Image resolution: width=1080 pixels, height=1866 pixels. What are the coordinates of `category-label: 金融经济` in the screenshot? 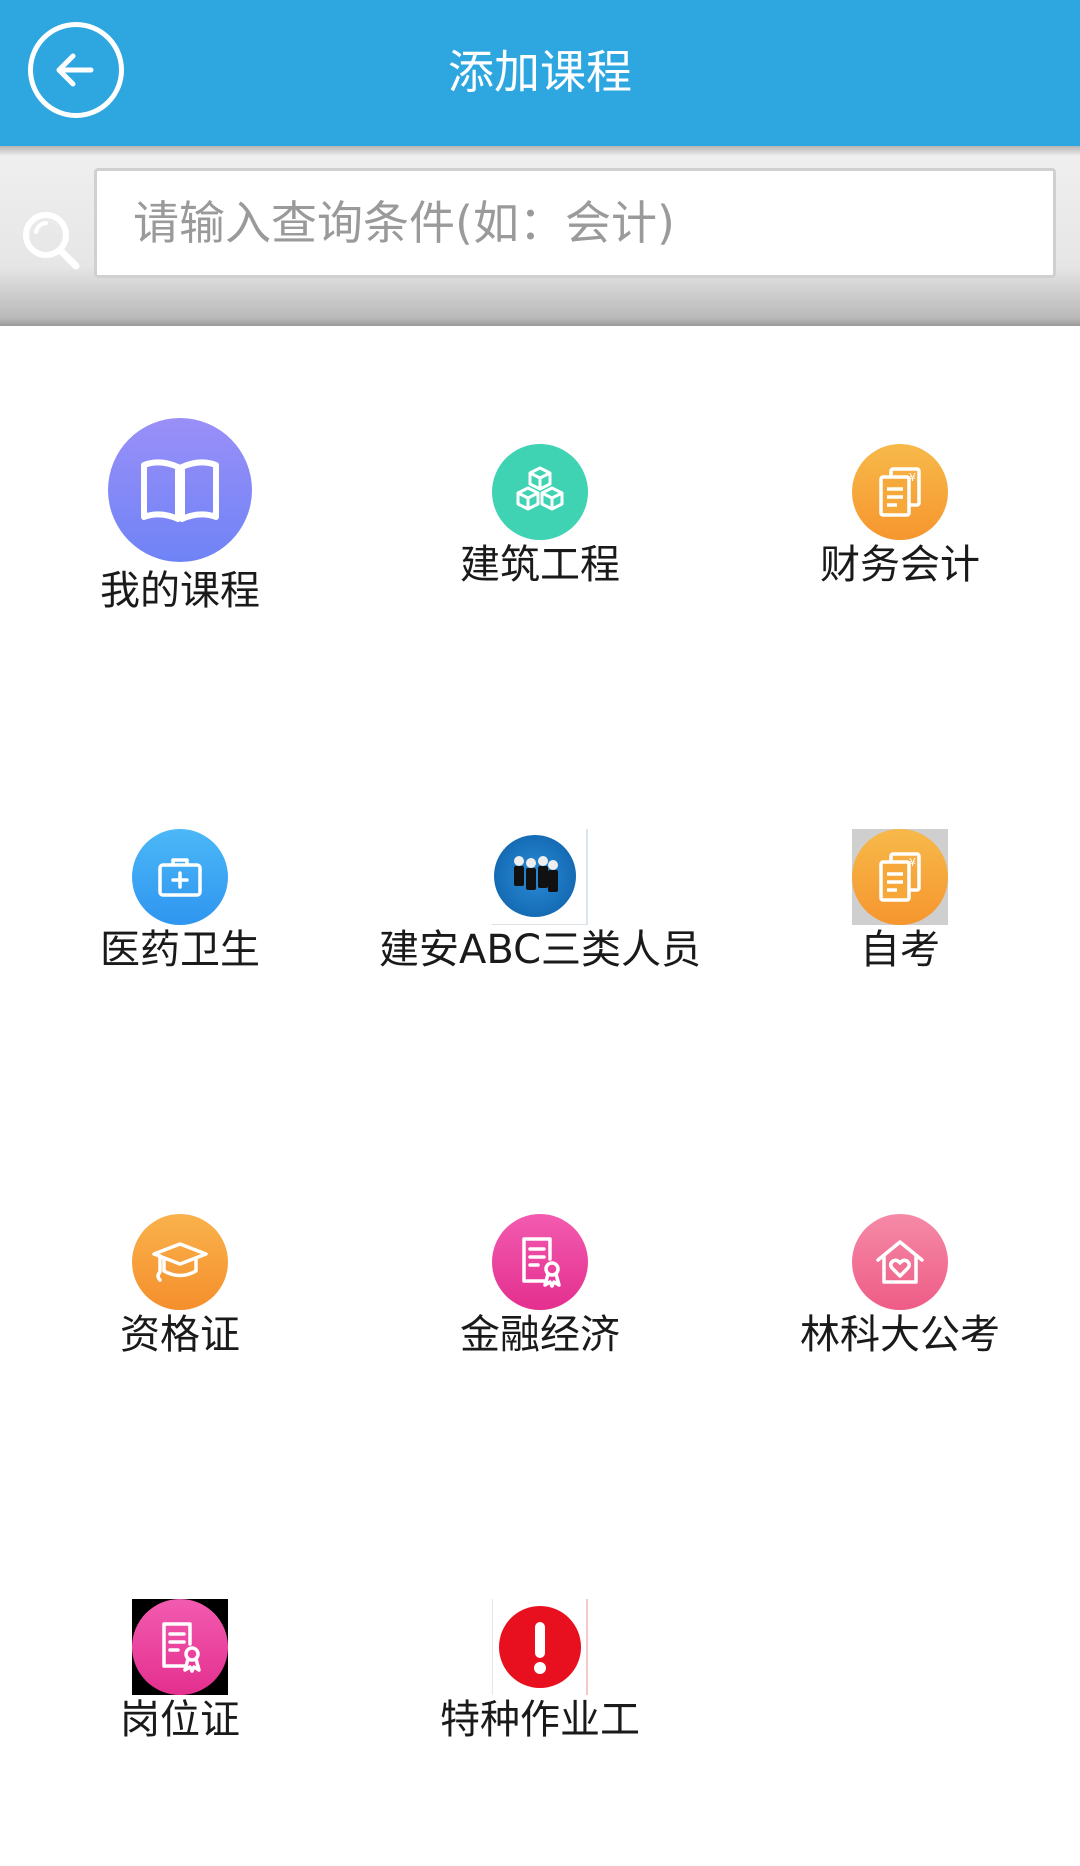 It's located at (540, 1335).